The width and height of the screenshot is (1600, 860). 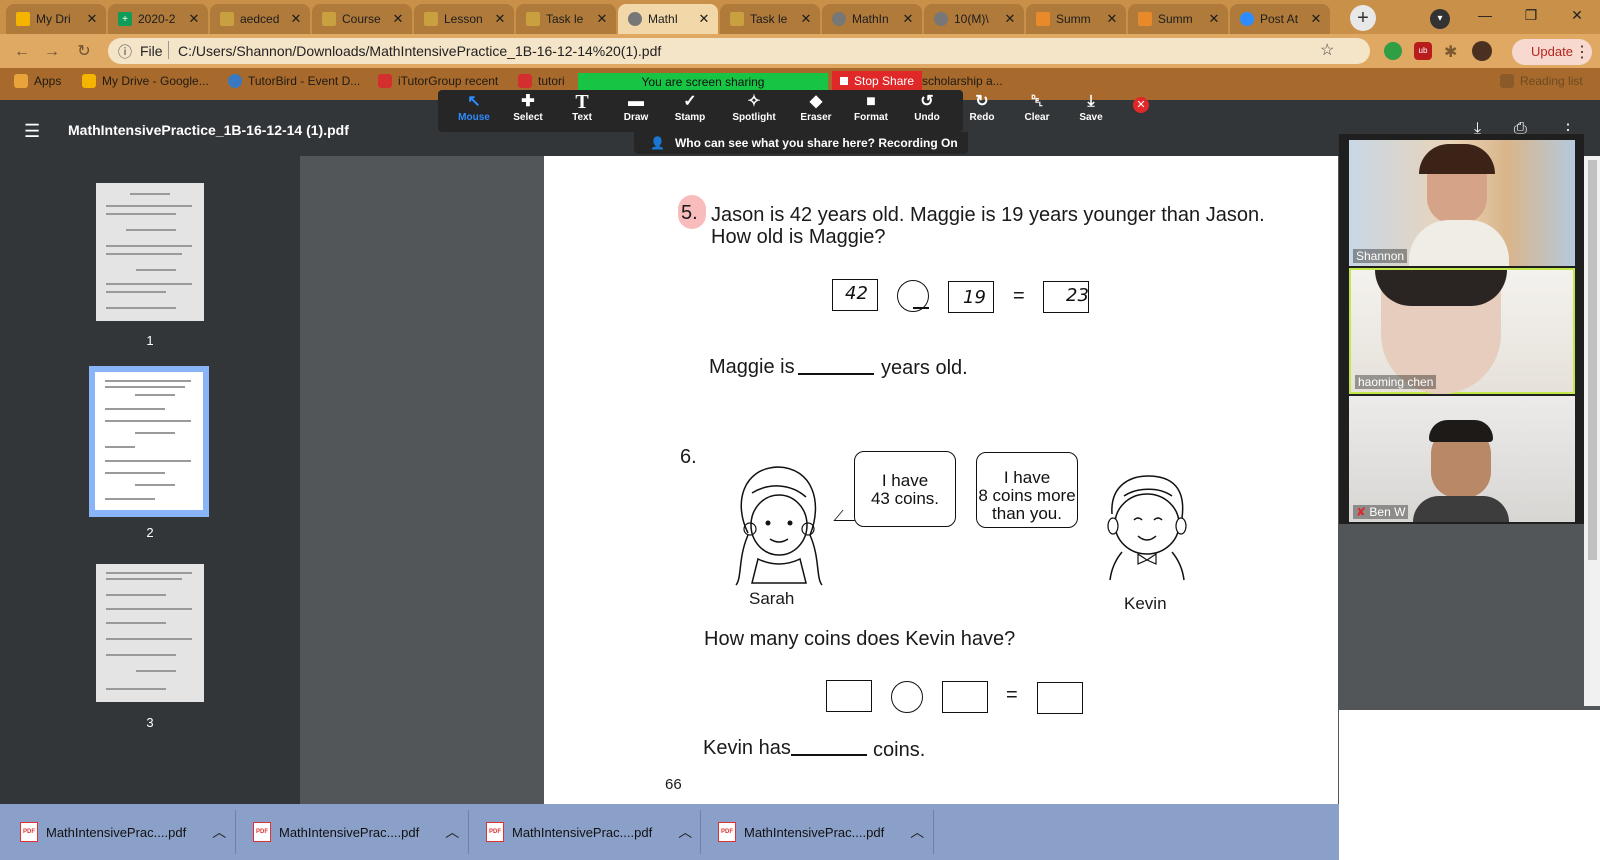 I want to click on browser-tab: 10(M)\ ✕, so click(x=974, y=19).